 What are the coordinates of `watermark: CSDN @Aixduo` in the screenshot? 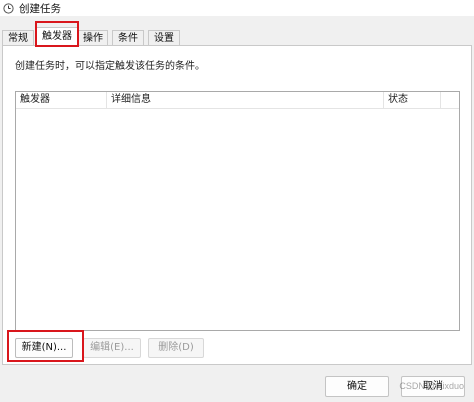 It's located at (431, 386).